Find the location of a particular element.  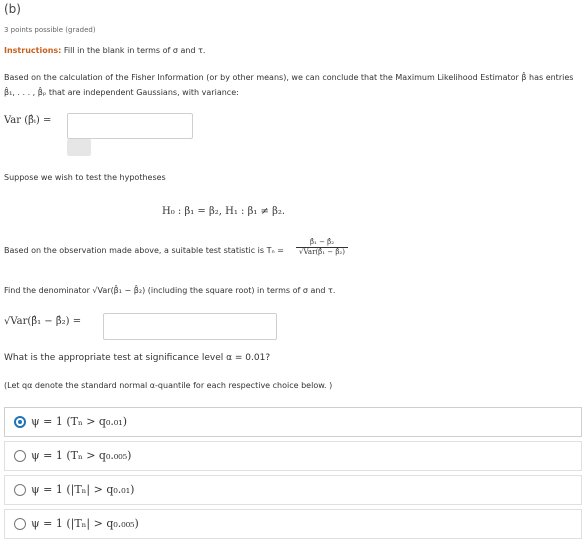

choice-2: ψ = 1 (Tₙ > q₀.₀₀₅) is located at coordinates (293, 456).